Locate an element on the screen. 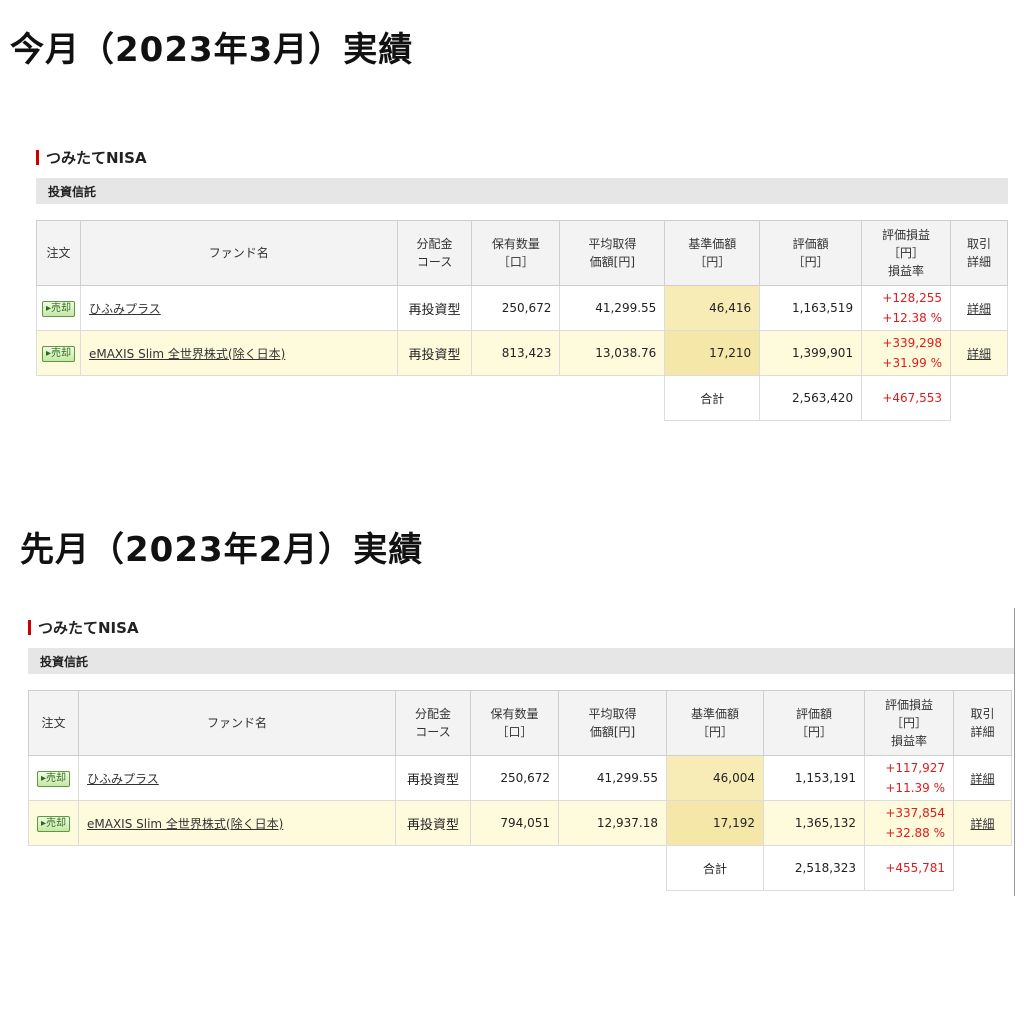  market-value: 1,365,132 is located at coordinates (814, 823).